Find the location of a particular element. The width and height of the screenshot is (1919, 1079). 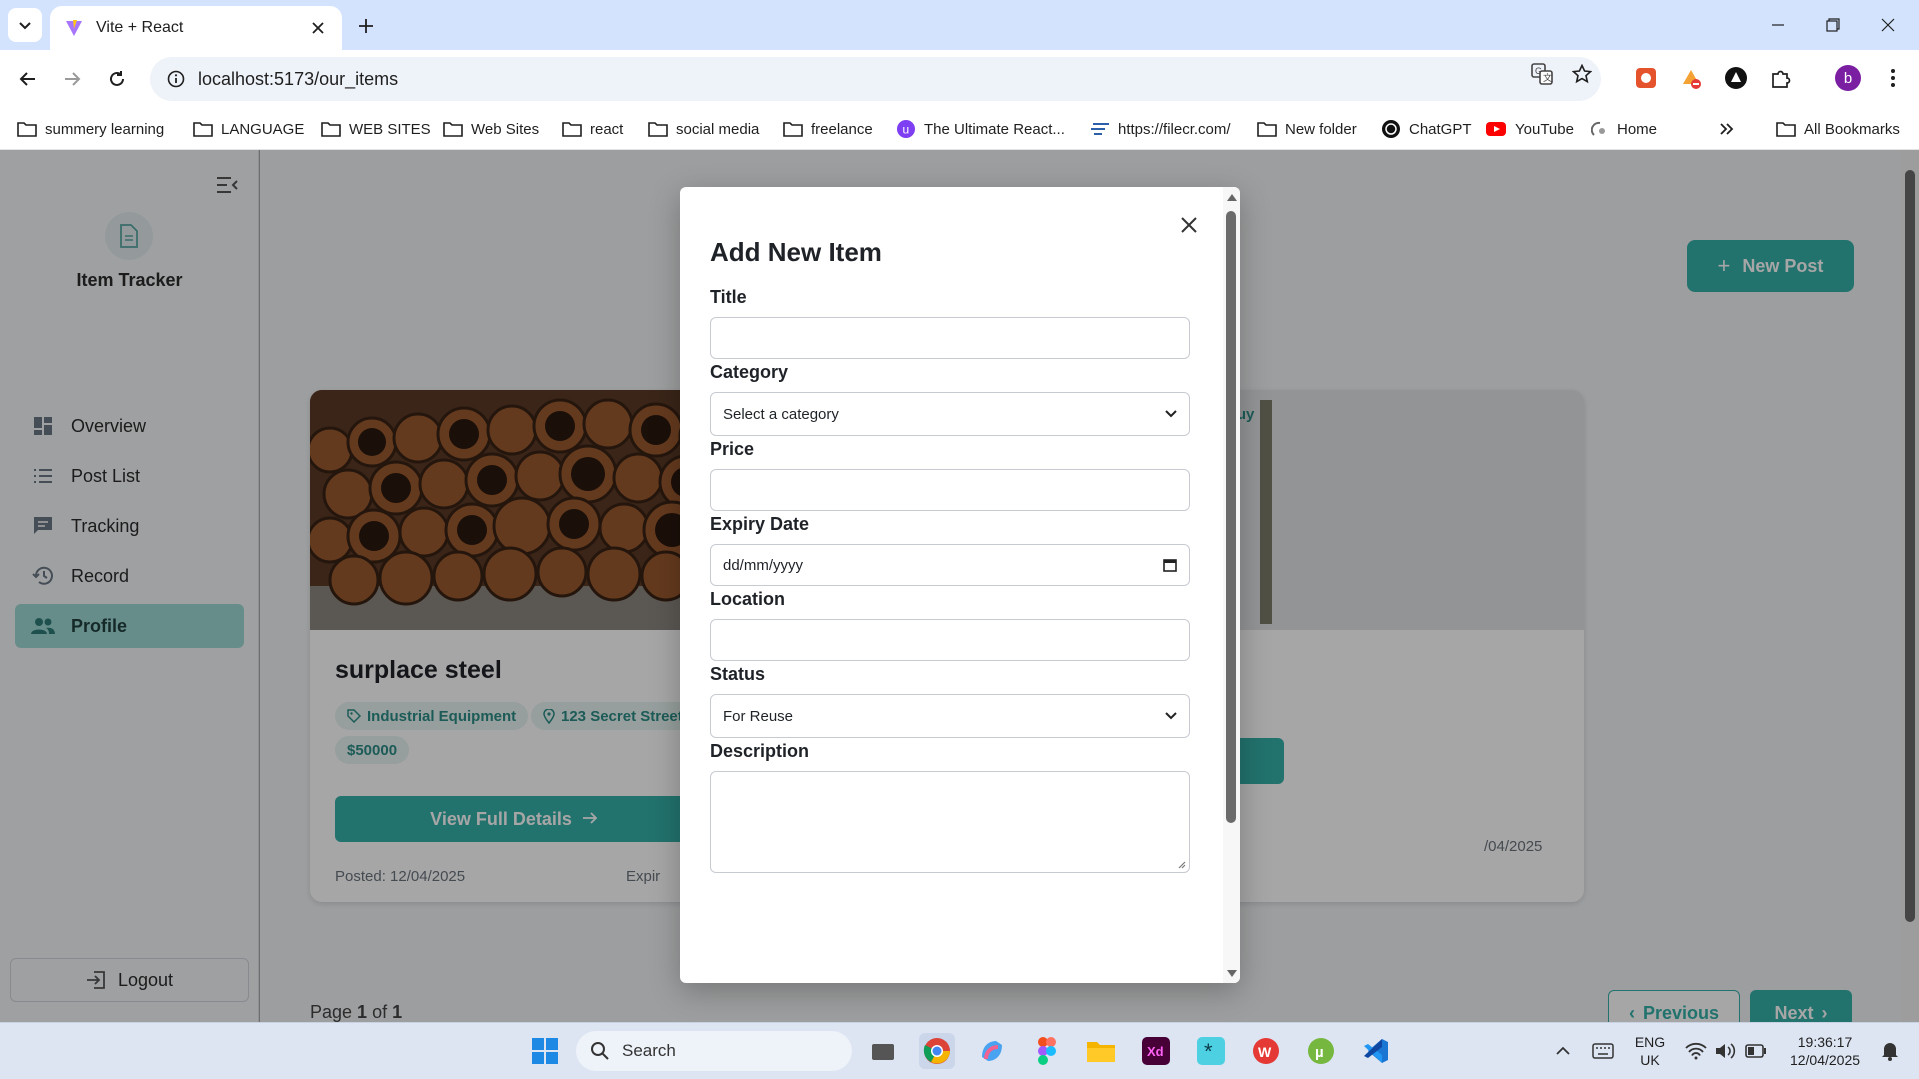

chrome-taskbar-icon is located at coordinates (937, 1051).